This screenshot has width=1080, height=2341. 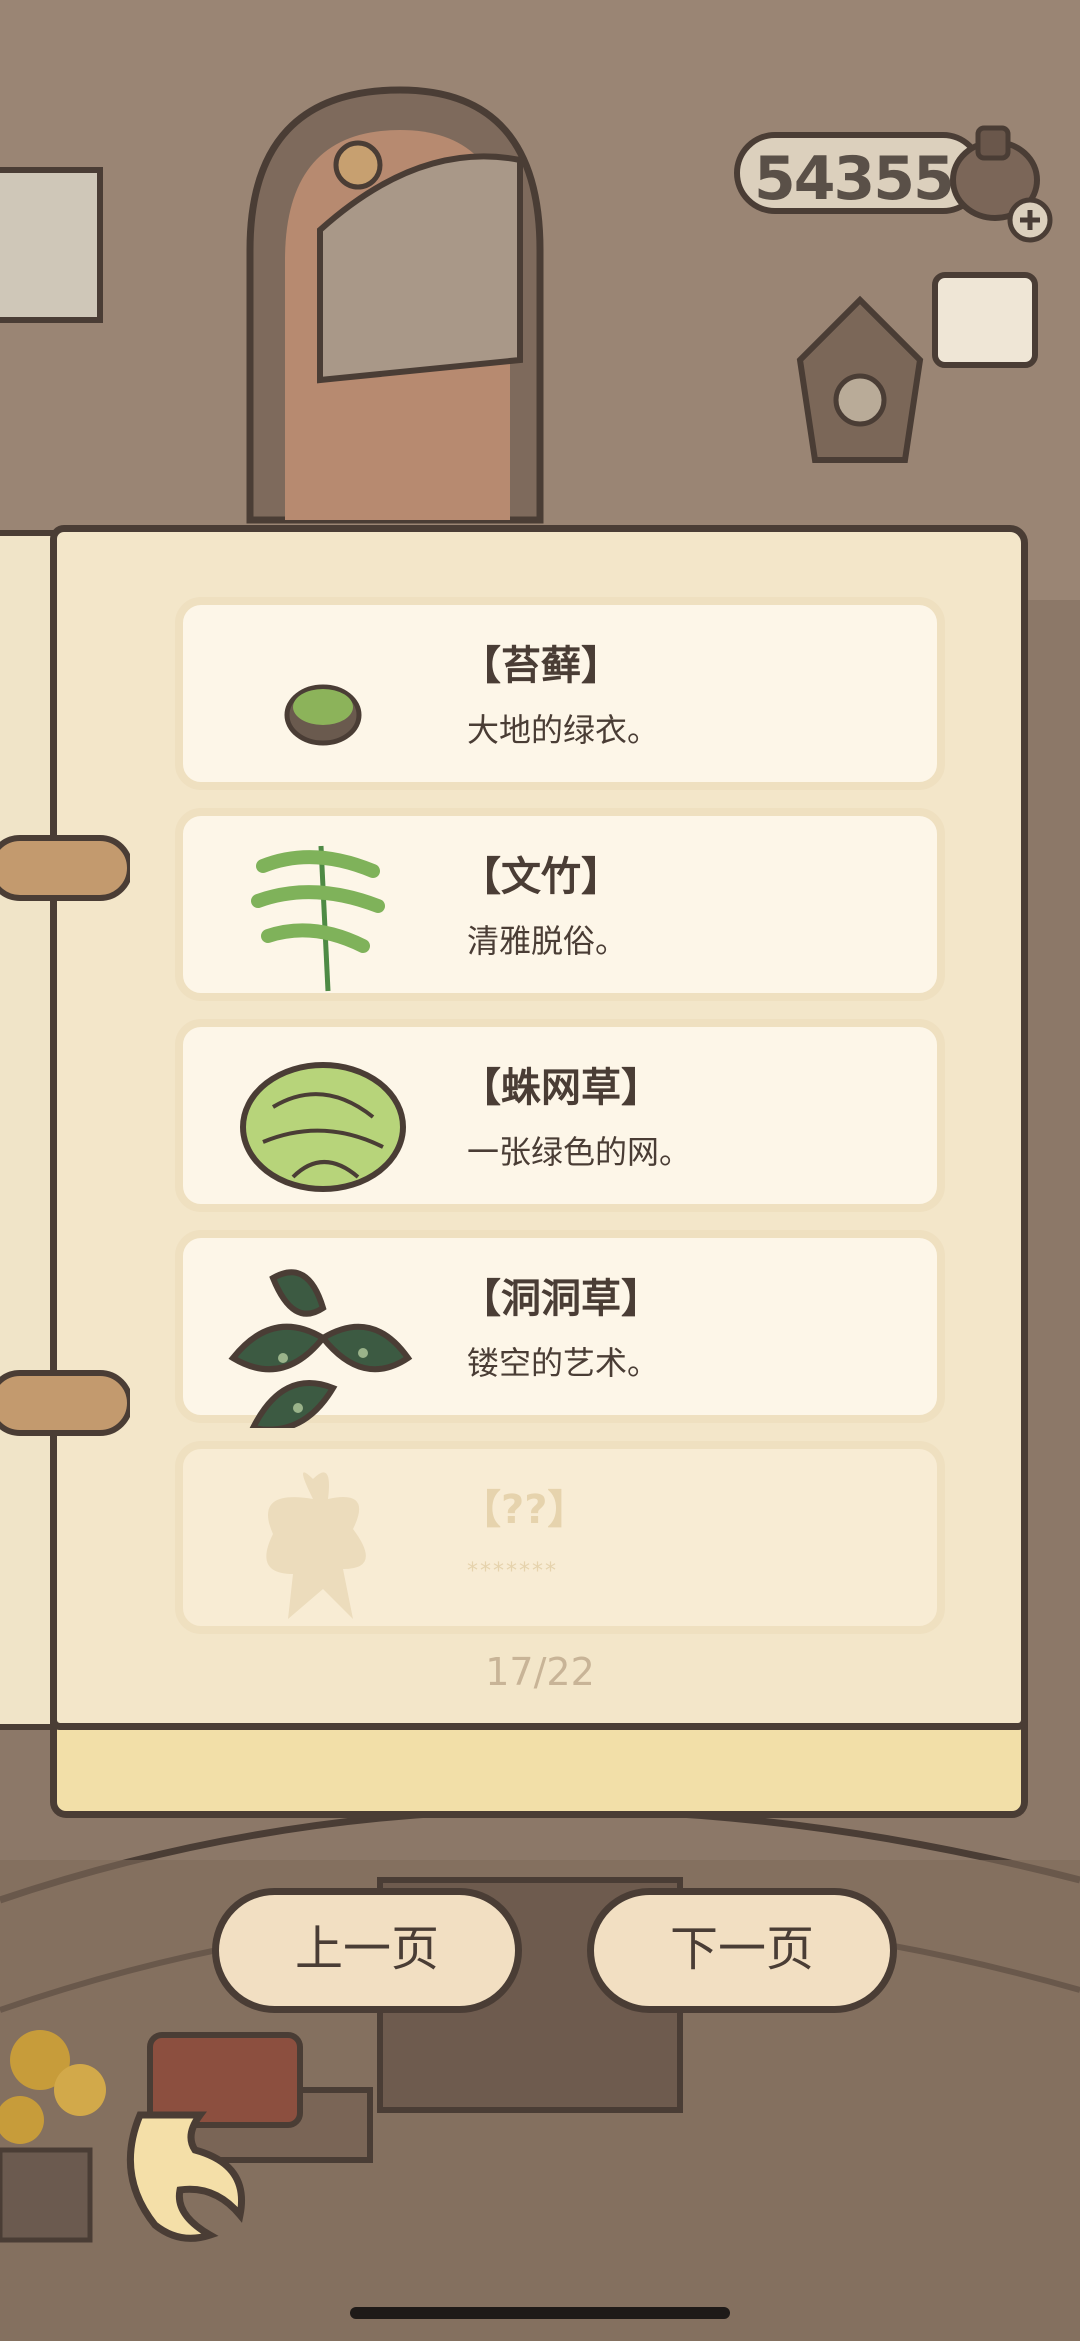 What do you see at coordinates (524, 1510) in the screenshot?
I see `entry-title: 【??】` at bounding box center [524, 1510].